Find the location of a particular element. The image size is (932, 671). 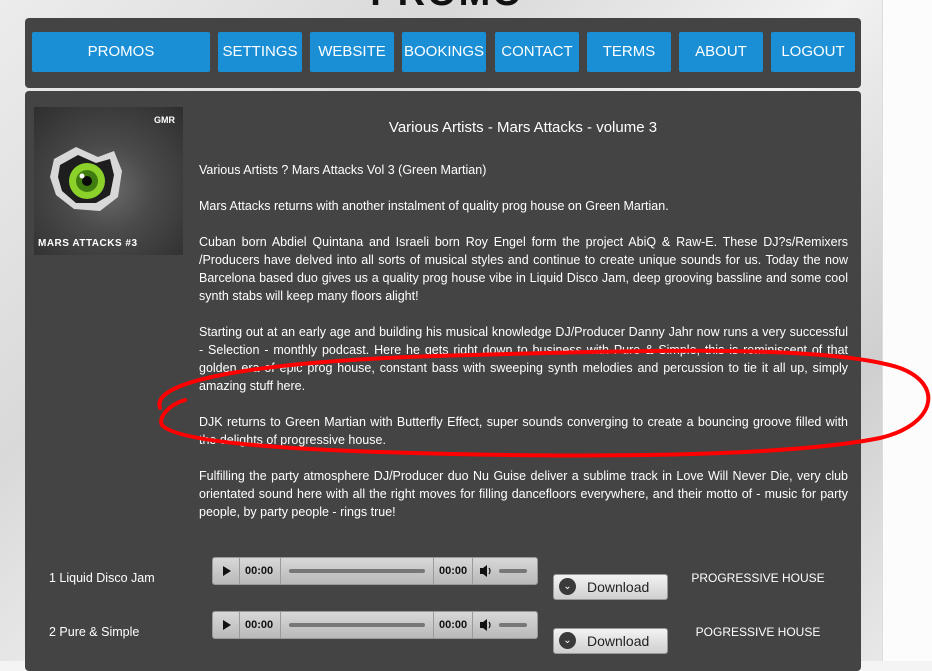

site-logo: PROMO POOL is located at coordinates (447, 4).